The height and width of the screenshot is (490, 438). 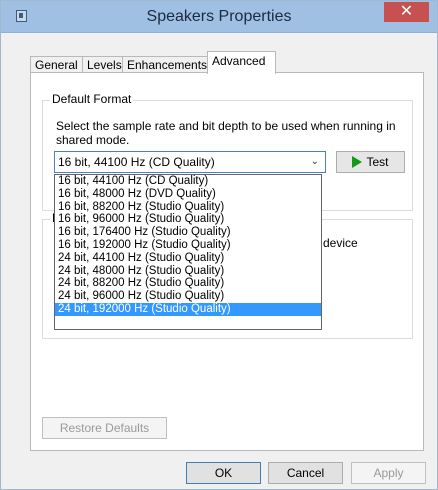 I want to click on test-label: Test, so click(x=377, y=162).